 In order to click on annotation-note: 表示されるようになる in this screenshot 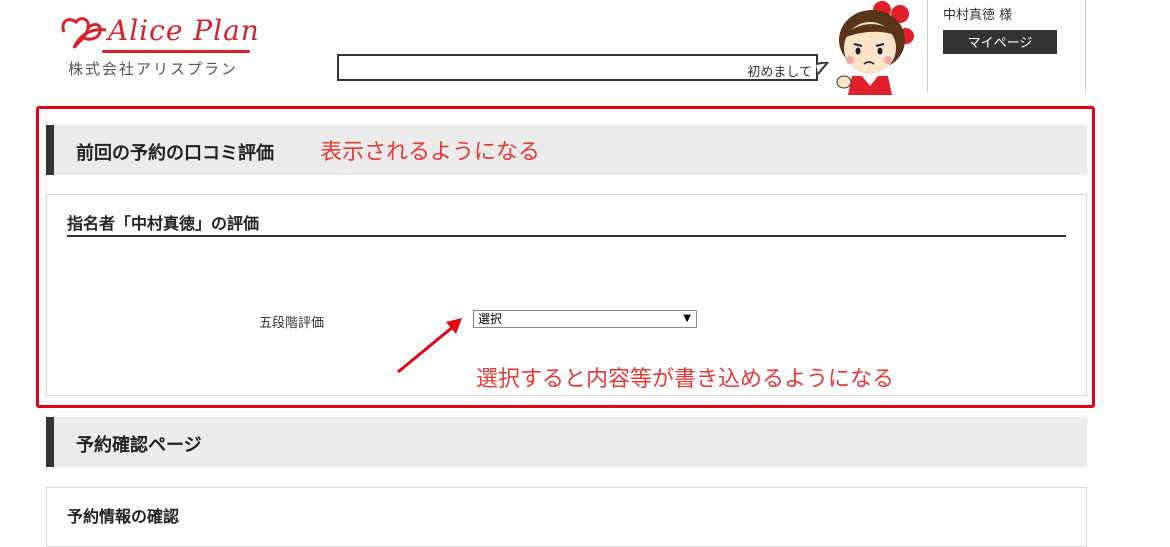, I will do `click(430, 152)`.